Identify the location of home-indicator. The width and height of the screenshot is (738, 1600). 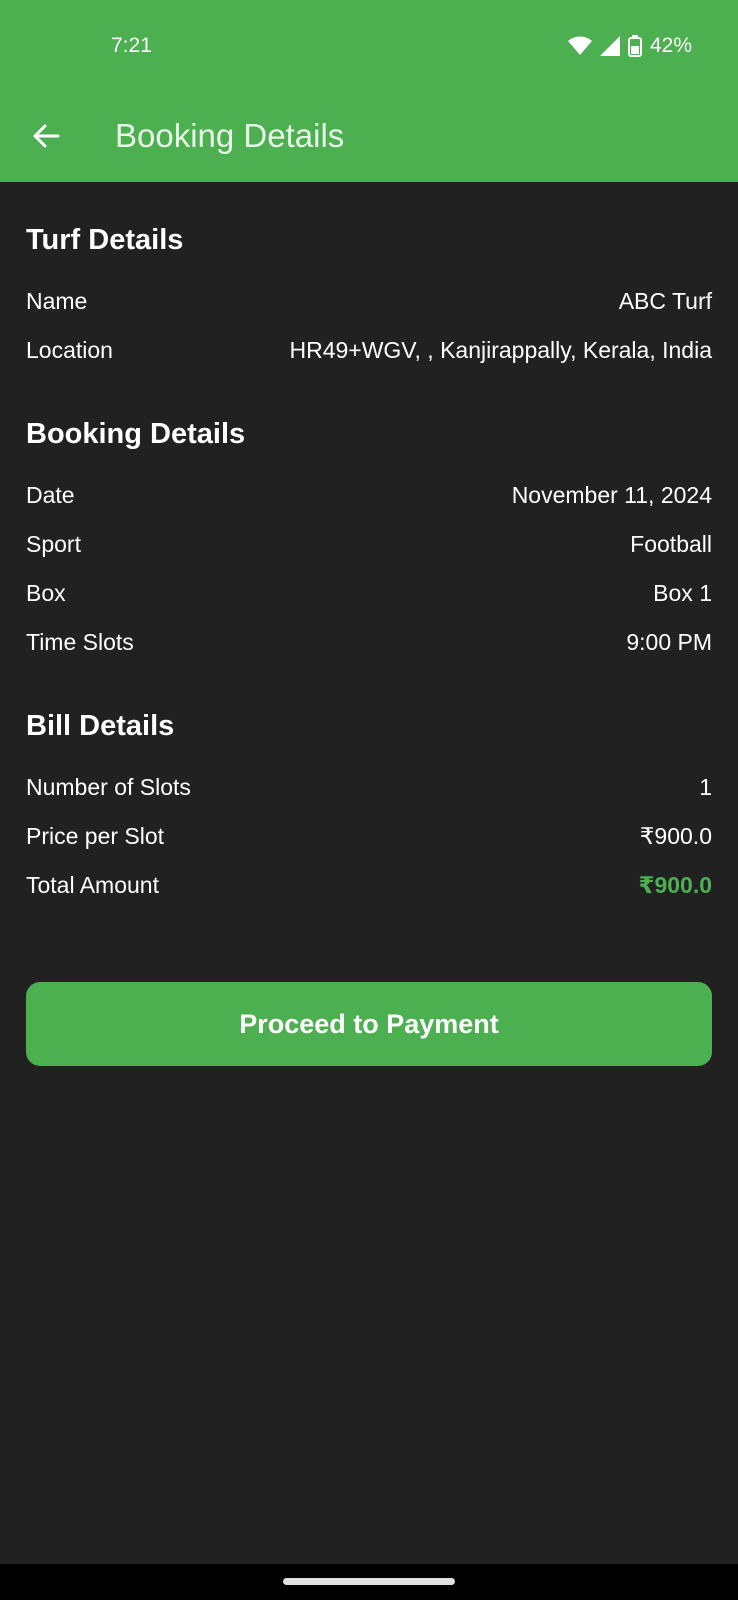
(369, 1581).